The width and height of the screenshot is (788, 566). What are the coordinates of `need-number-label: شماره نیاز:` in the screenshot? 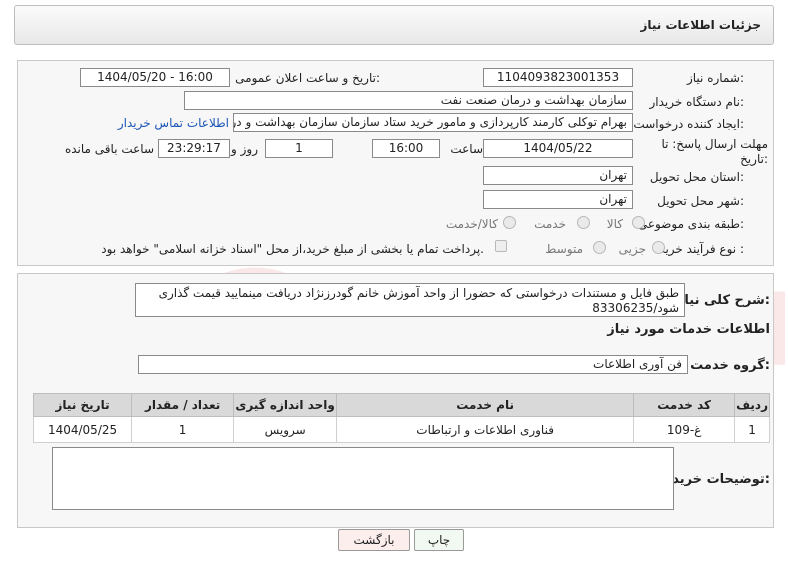 It's located at (715, 78).